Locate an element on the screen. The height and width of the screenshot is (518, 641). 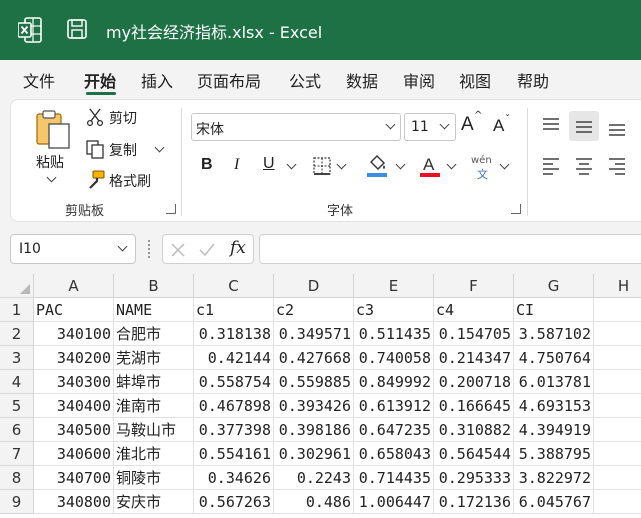
cell: 5.388795 is located at coordinates (554, 454).